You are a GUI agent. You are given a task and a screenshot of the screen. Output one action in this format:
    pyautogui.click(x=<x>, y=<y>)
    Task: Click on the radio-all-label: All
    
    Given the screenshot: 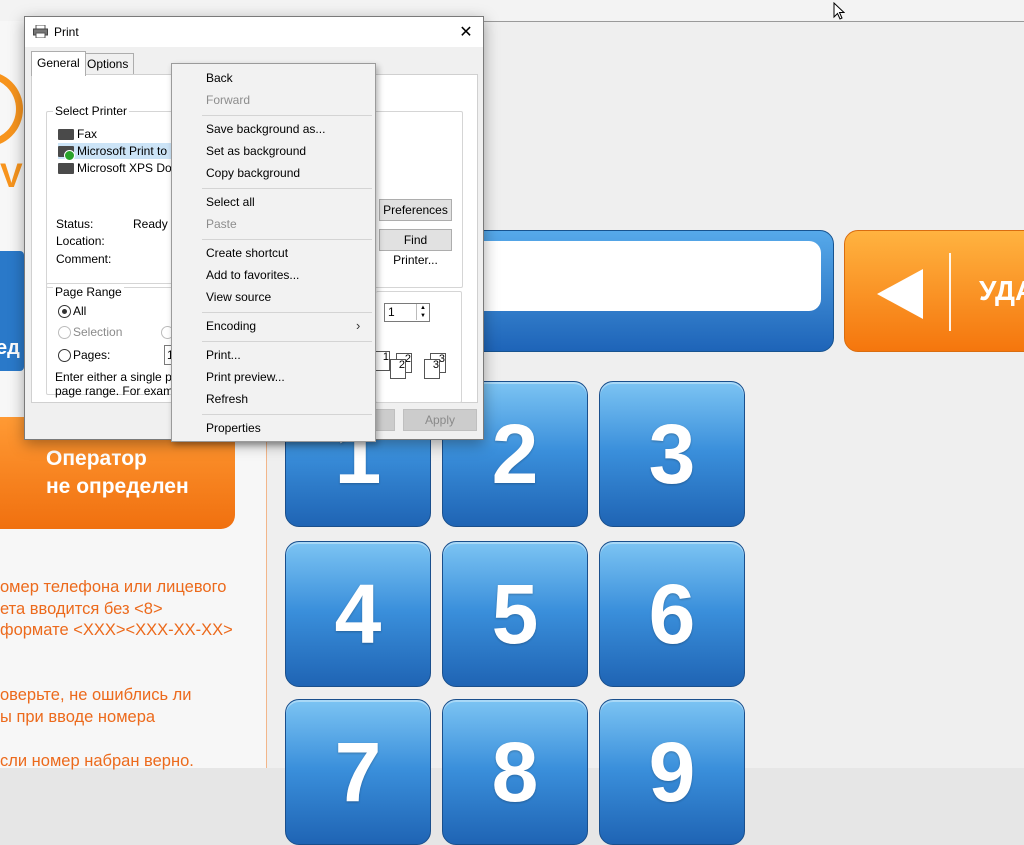 What is the action you would take?
    pyautogui.click(x=80, y=311)
    